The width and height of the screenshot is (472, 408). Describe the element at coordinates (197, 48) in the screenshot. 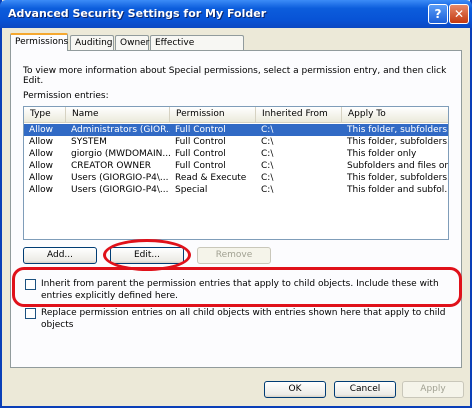

I see `tab-effective-permissions: Effective Permissions` at that location.